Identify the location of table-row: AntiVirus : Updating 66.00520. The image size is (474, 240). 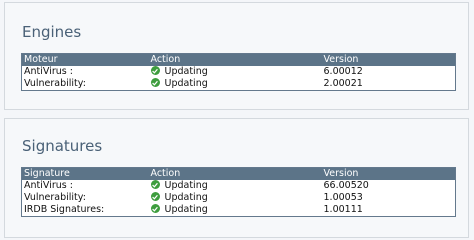
(239, 186).